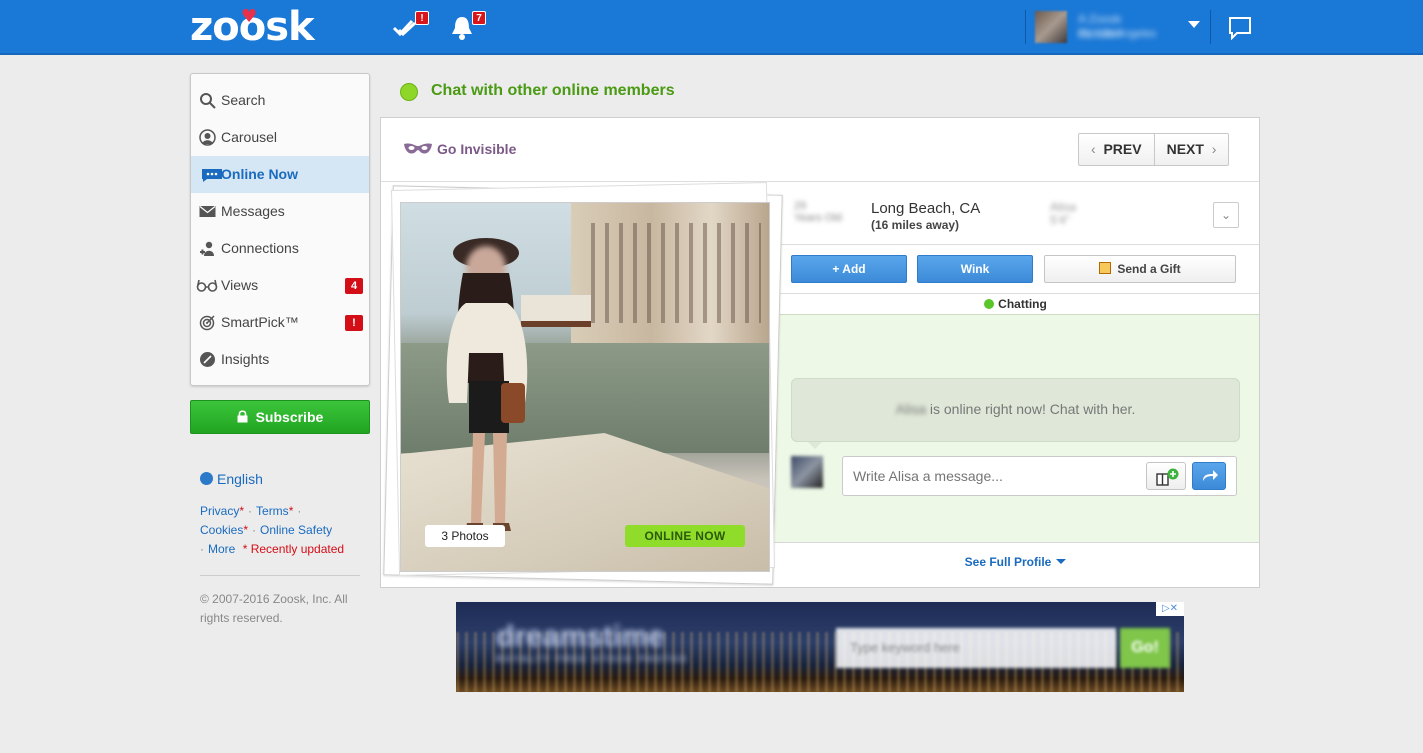  Describe the element at coordinates (1022, 304) in the screenshot. I see `chat-status-label: Chatting` at that location.